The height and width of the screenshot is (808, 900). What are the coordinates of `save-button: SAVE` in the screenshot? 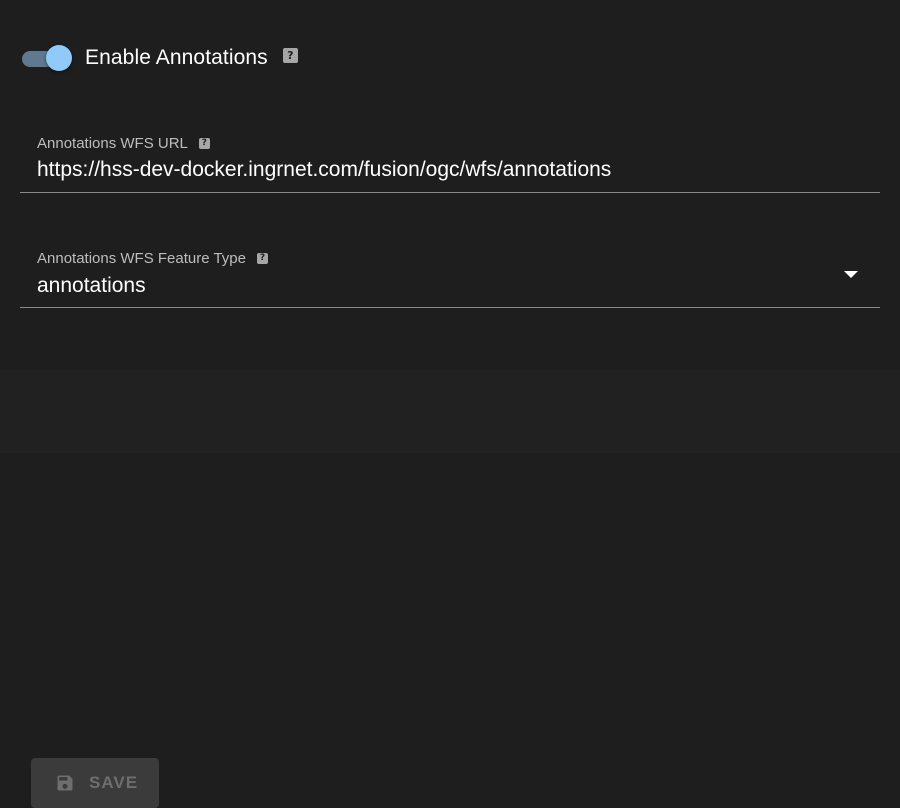 It's located at (95, 783).